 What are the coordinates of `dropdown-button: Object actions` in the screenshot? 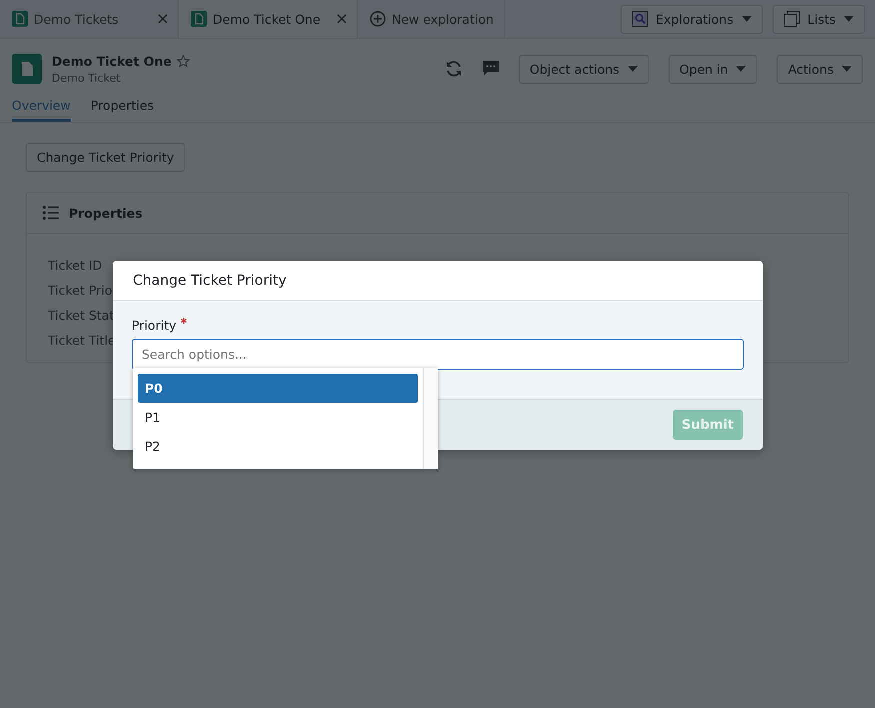 It's located at (583, 69).